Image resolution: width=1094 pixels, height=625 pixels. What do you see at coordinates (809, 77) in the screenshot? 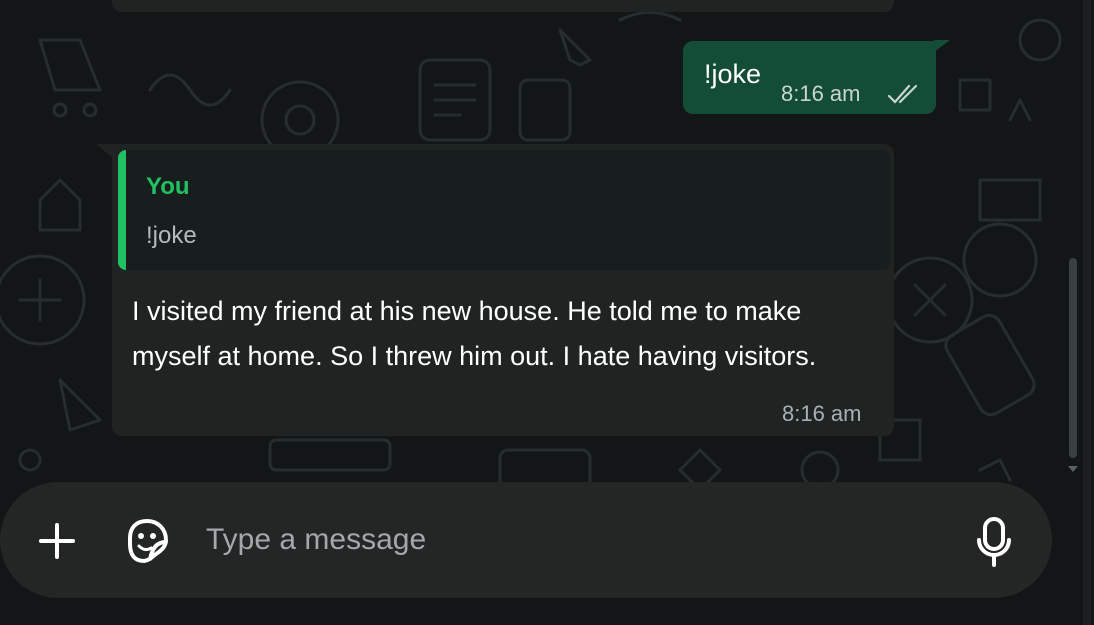
I see `outgoing-message-bubble: !joke 8:16 am` at bounding box center [809, 77].